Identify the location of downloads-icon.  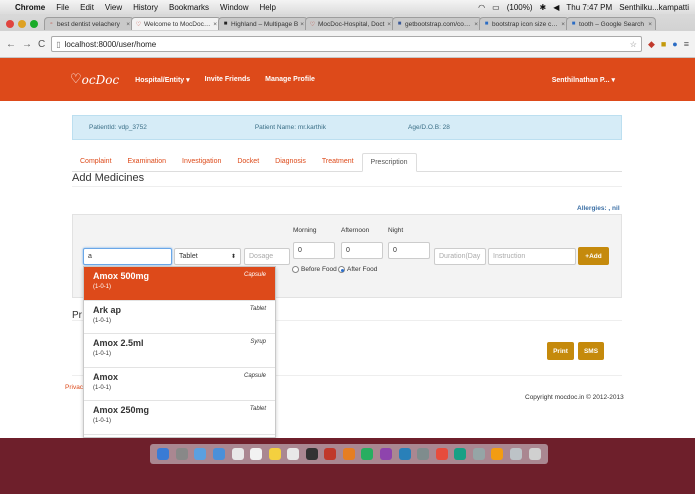
(515, 454).